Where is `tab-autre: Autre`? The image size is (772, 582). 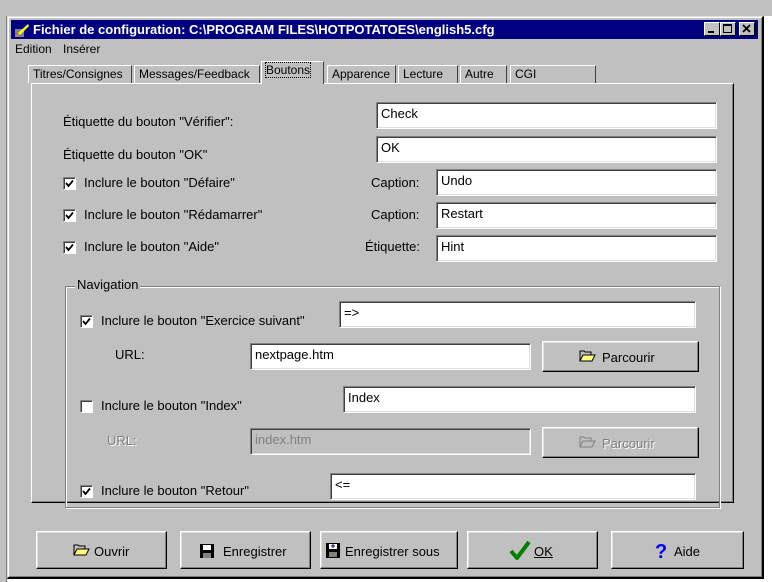 tab-autre: Autre is located at coordinates (483, 74).